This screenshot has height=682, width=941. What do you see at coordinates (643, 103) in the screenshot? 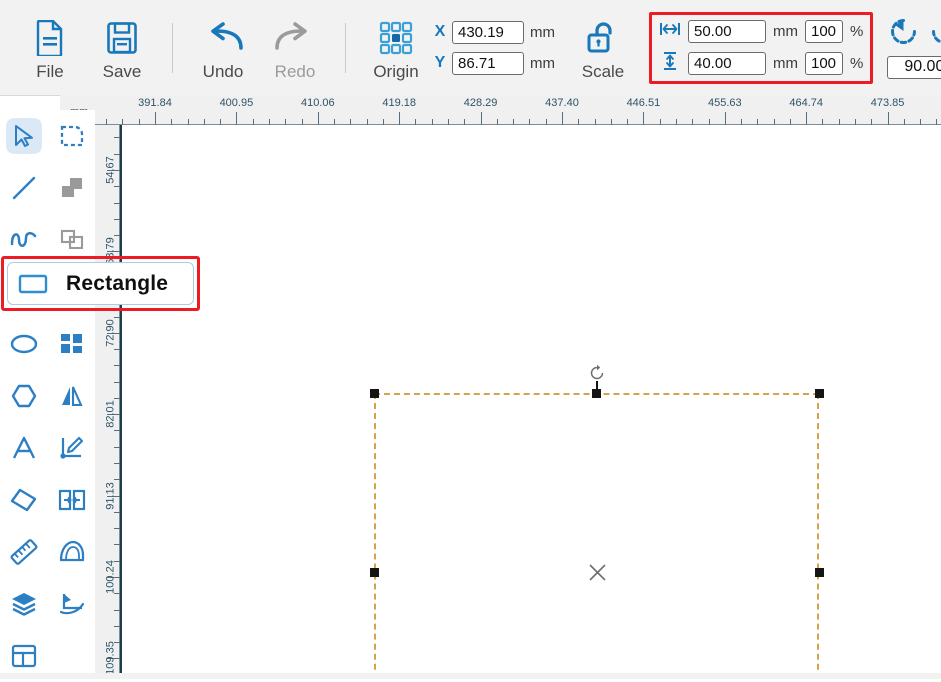
I see `ruler-label-horizontal: 446.51` at bounding box center [643, 103].